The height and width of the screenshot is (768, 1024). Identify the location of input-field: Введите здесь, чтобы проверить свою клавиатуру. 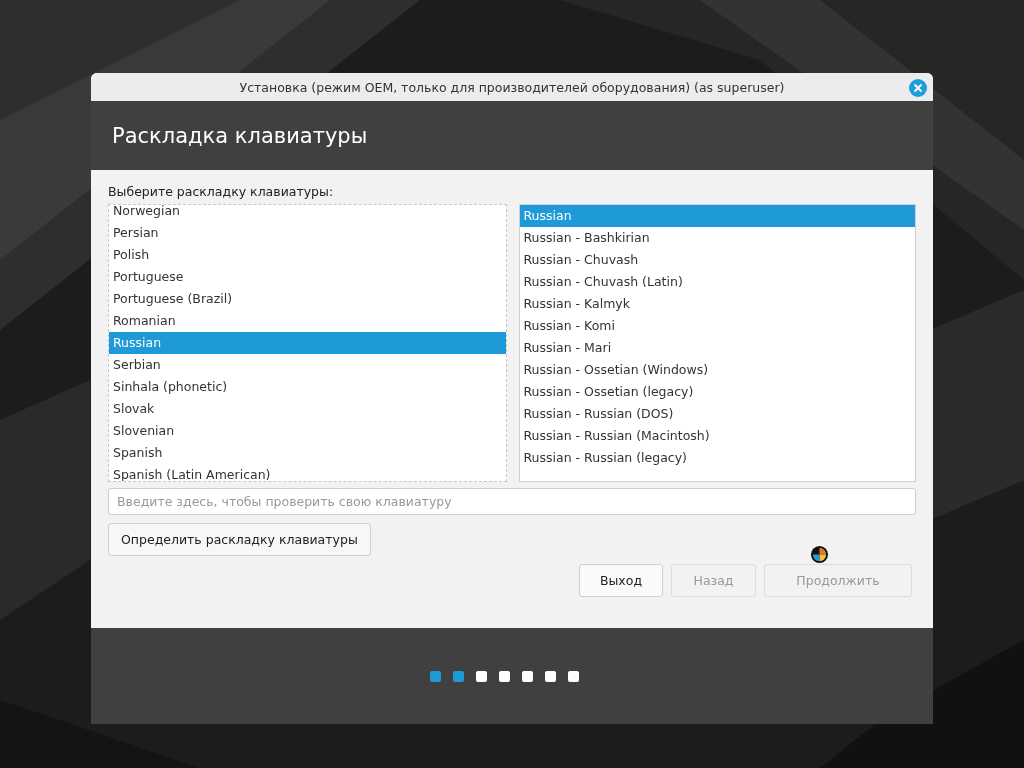
(512, 501).